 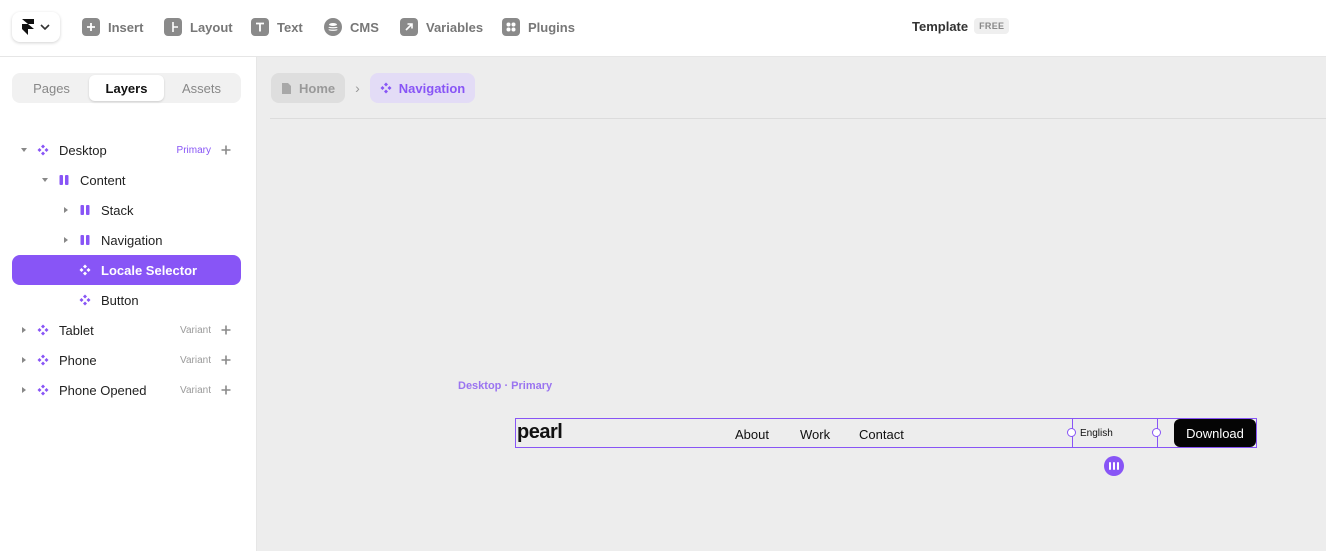 I want to click on cms-button: CMS, so click(x=351, y=27).